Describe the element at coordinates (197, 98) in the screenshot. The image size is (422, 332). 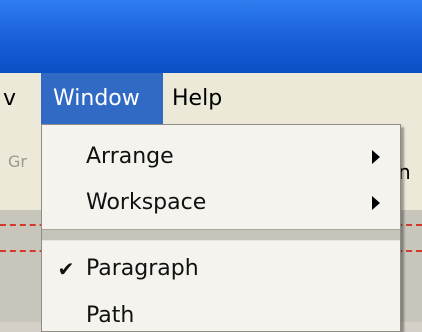
I see `menu-help: Help` at that location.